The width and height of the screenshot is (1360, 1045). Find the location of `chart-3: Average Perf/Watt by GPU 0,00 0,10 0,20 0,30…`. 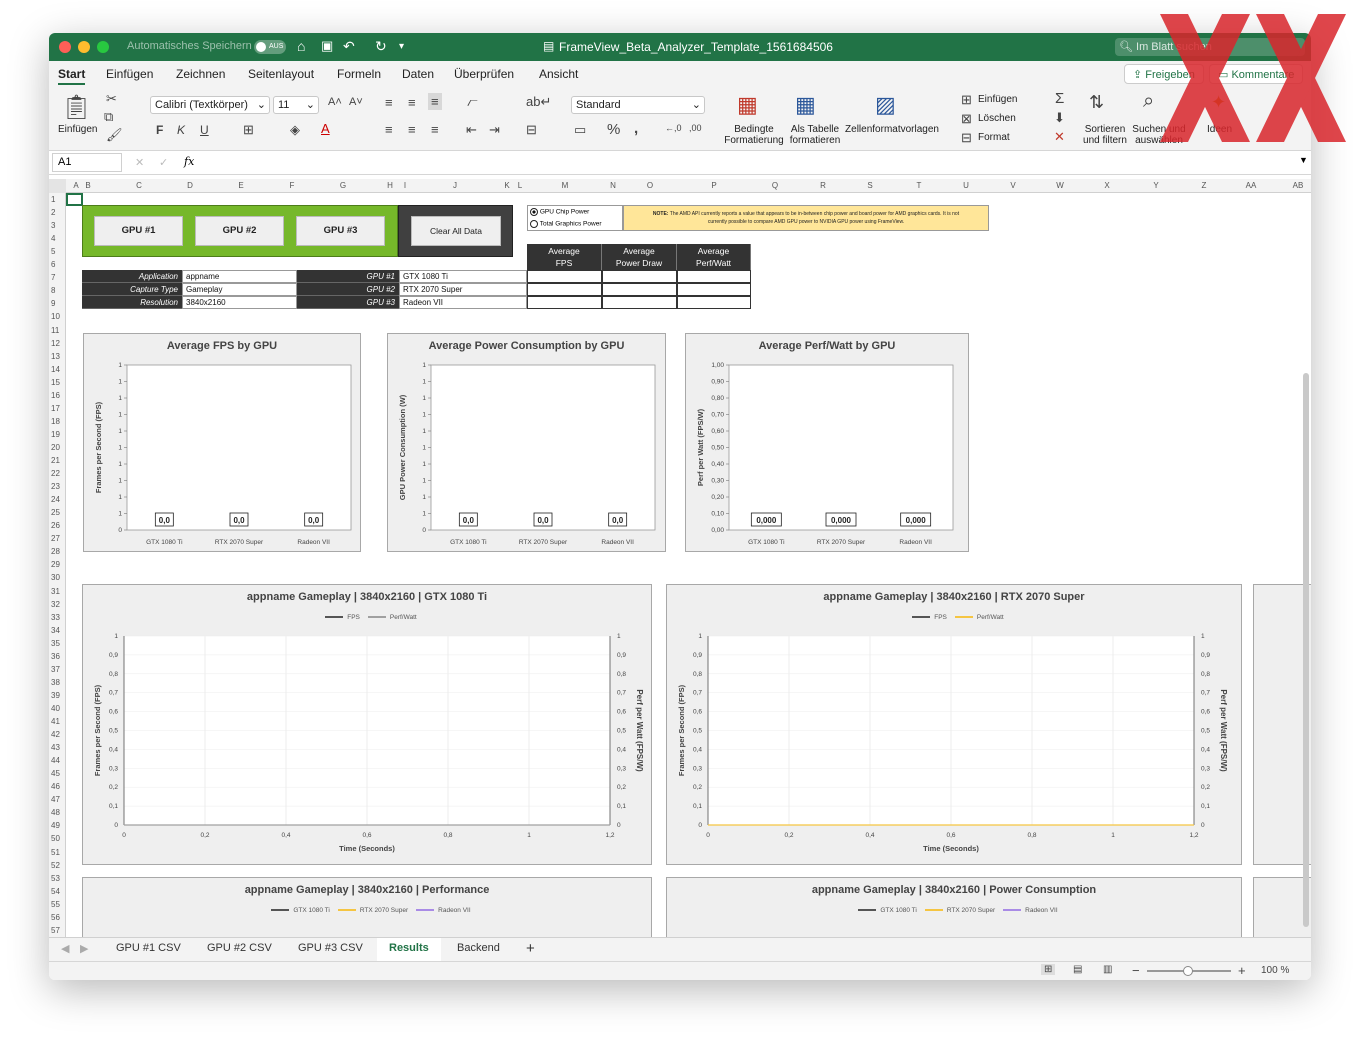

chart-3: Average Perf/Watt by GPU 0,00 0,10 0,20 0,30… is located at coordinates (827, 442).